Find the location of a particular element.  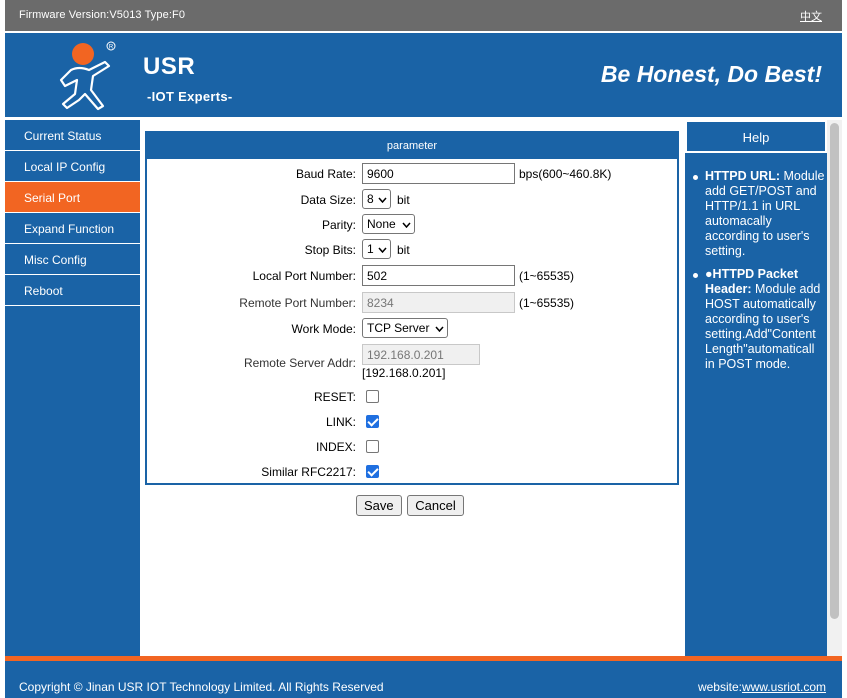

remote-port-unit: (1~65535) is located at coordinates (547, 303).